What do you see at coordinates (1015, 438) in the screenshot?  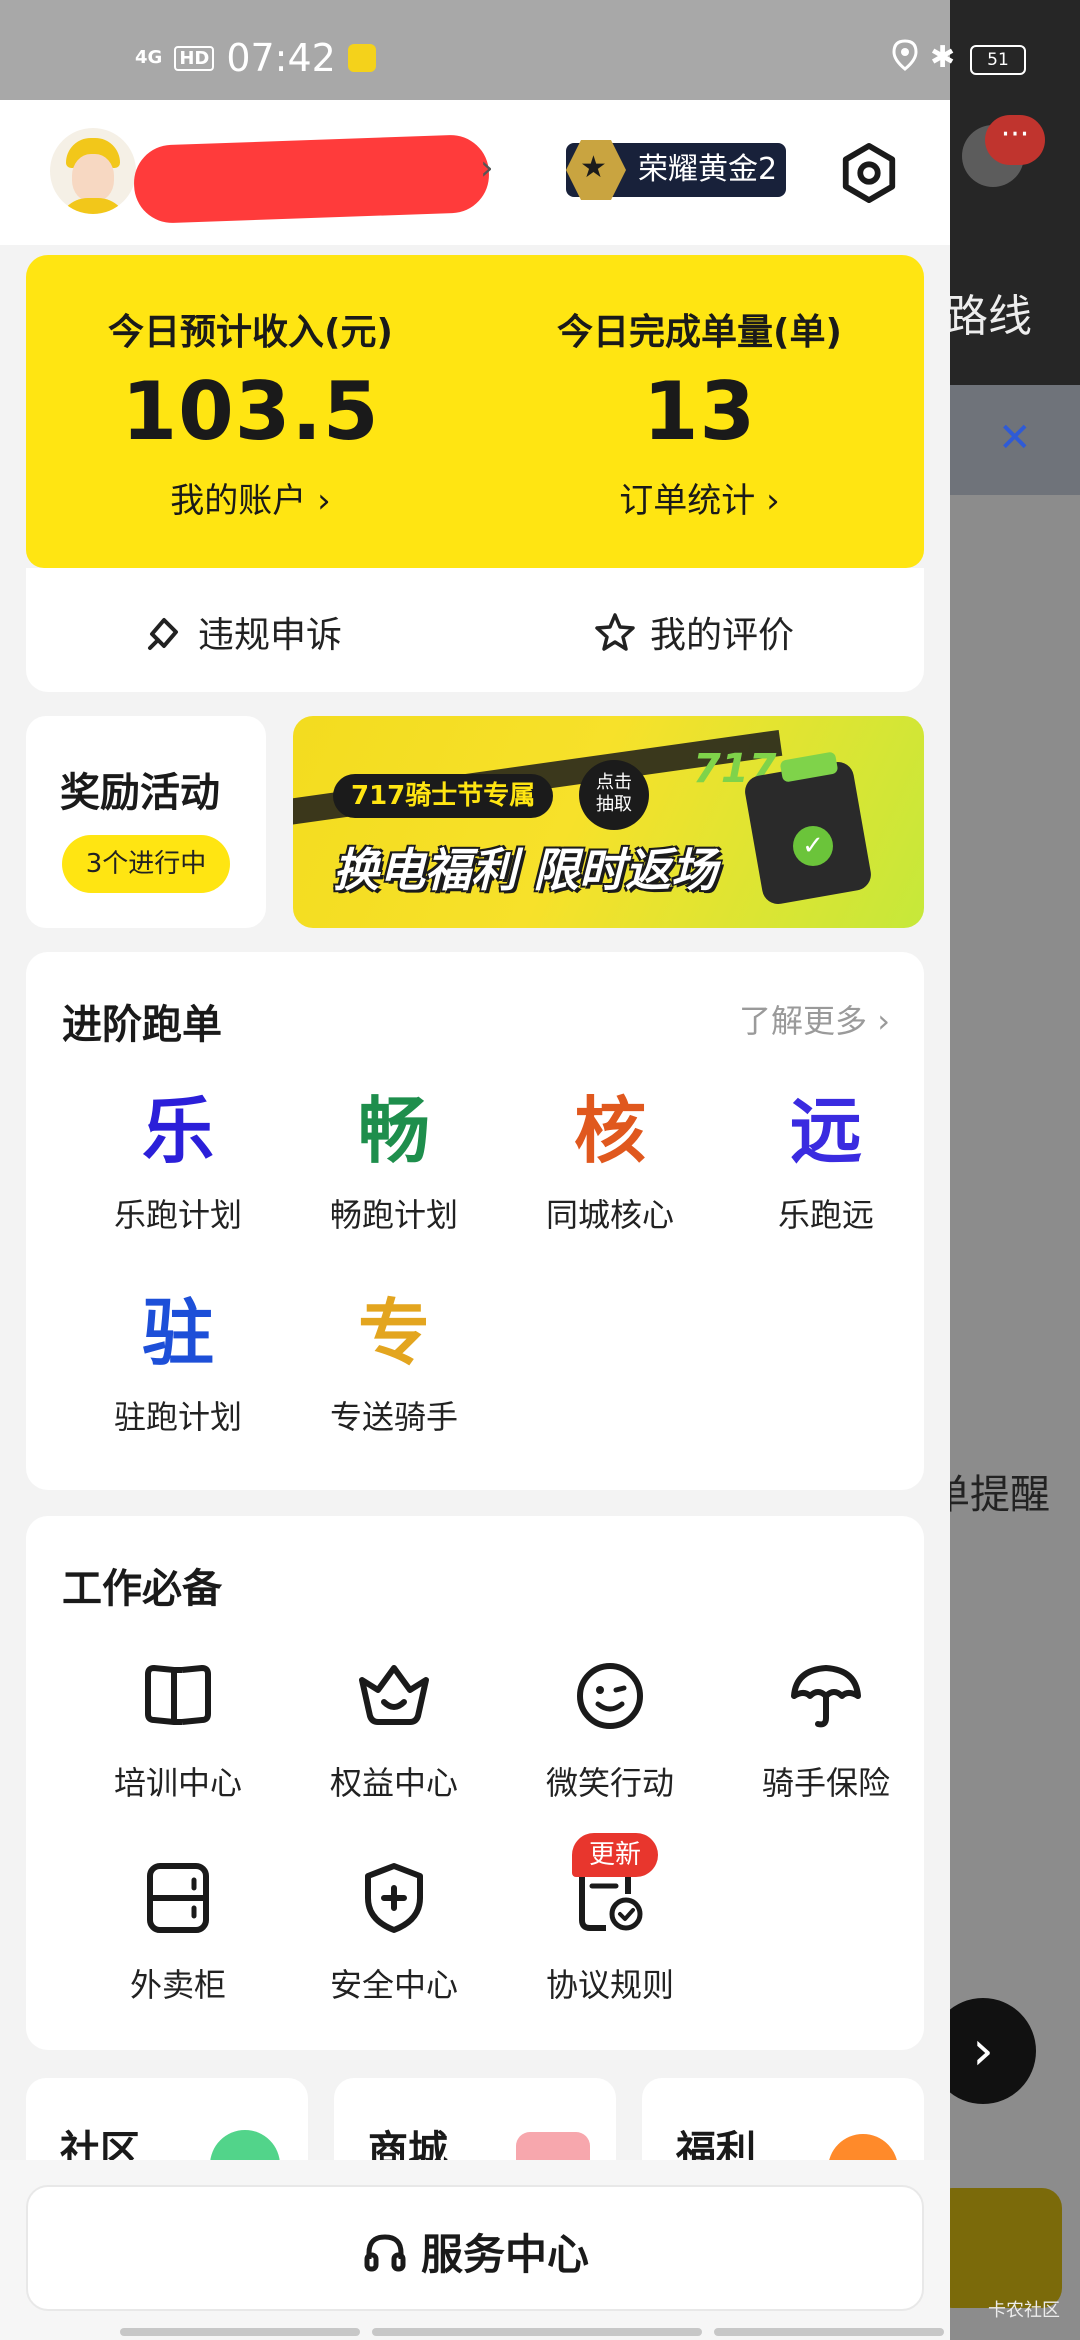 I see `close-icon: ✕` at bounding box center [1015, 438].